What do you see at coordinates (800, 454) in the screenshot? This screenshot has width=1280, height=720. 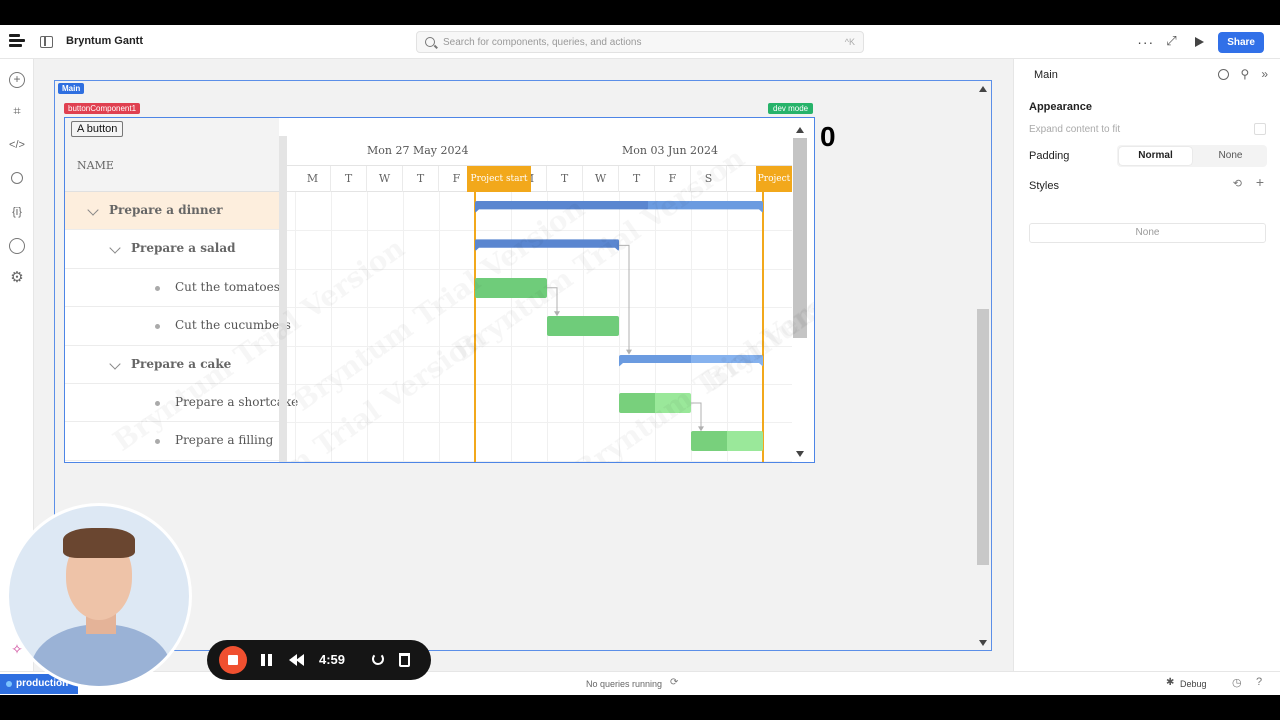 I see `gantt-scroll-down-icon` at bounding box center [800, 454].